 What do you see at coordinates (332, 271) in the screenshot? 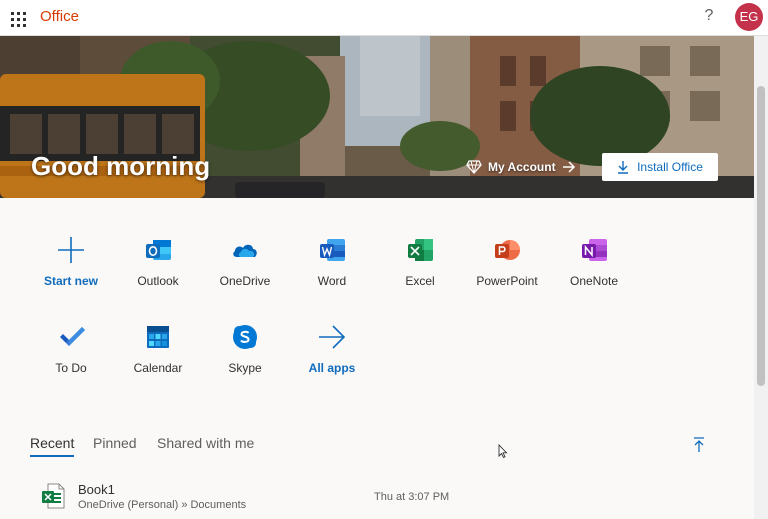
I see `app-word: Word` at bounding box center [332, 271].